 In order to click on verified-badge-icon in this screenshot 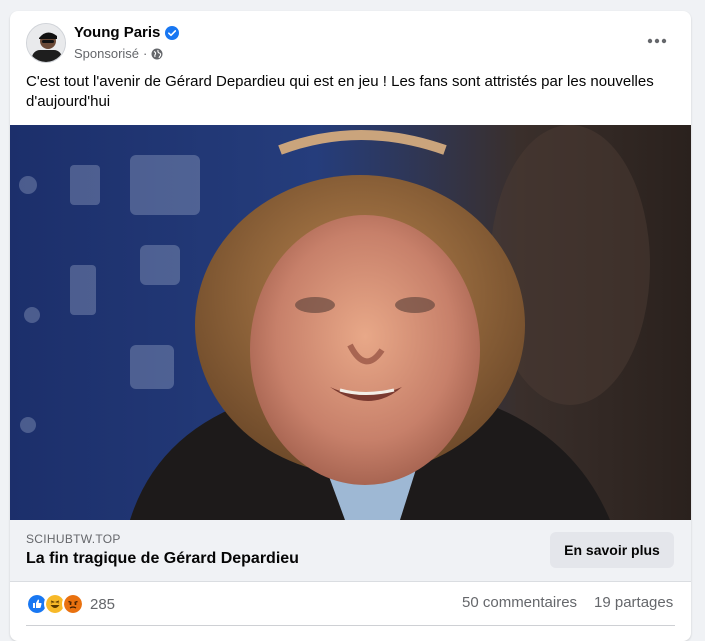, I will do `click(172, 32)`.